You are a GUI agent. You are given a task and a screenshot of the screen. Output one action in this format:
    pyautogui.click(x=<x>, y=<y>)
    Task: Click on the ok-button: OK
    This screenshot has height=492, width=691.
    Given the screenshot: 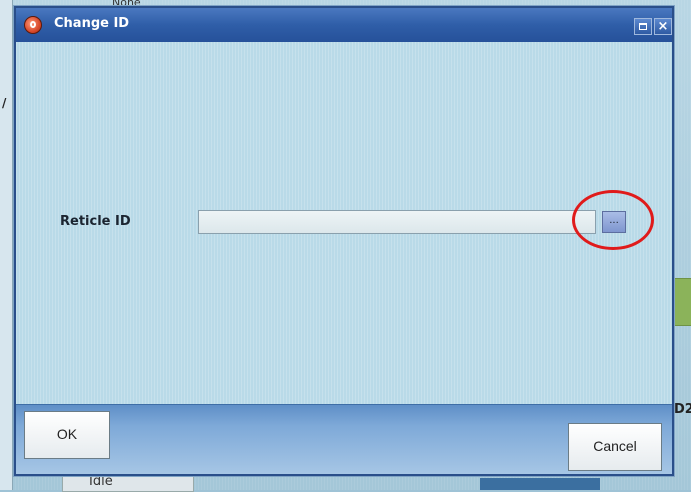 What is the action you would take?
    pyautogui.click(x=67, y=435)
    